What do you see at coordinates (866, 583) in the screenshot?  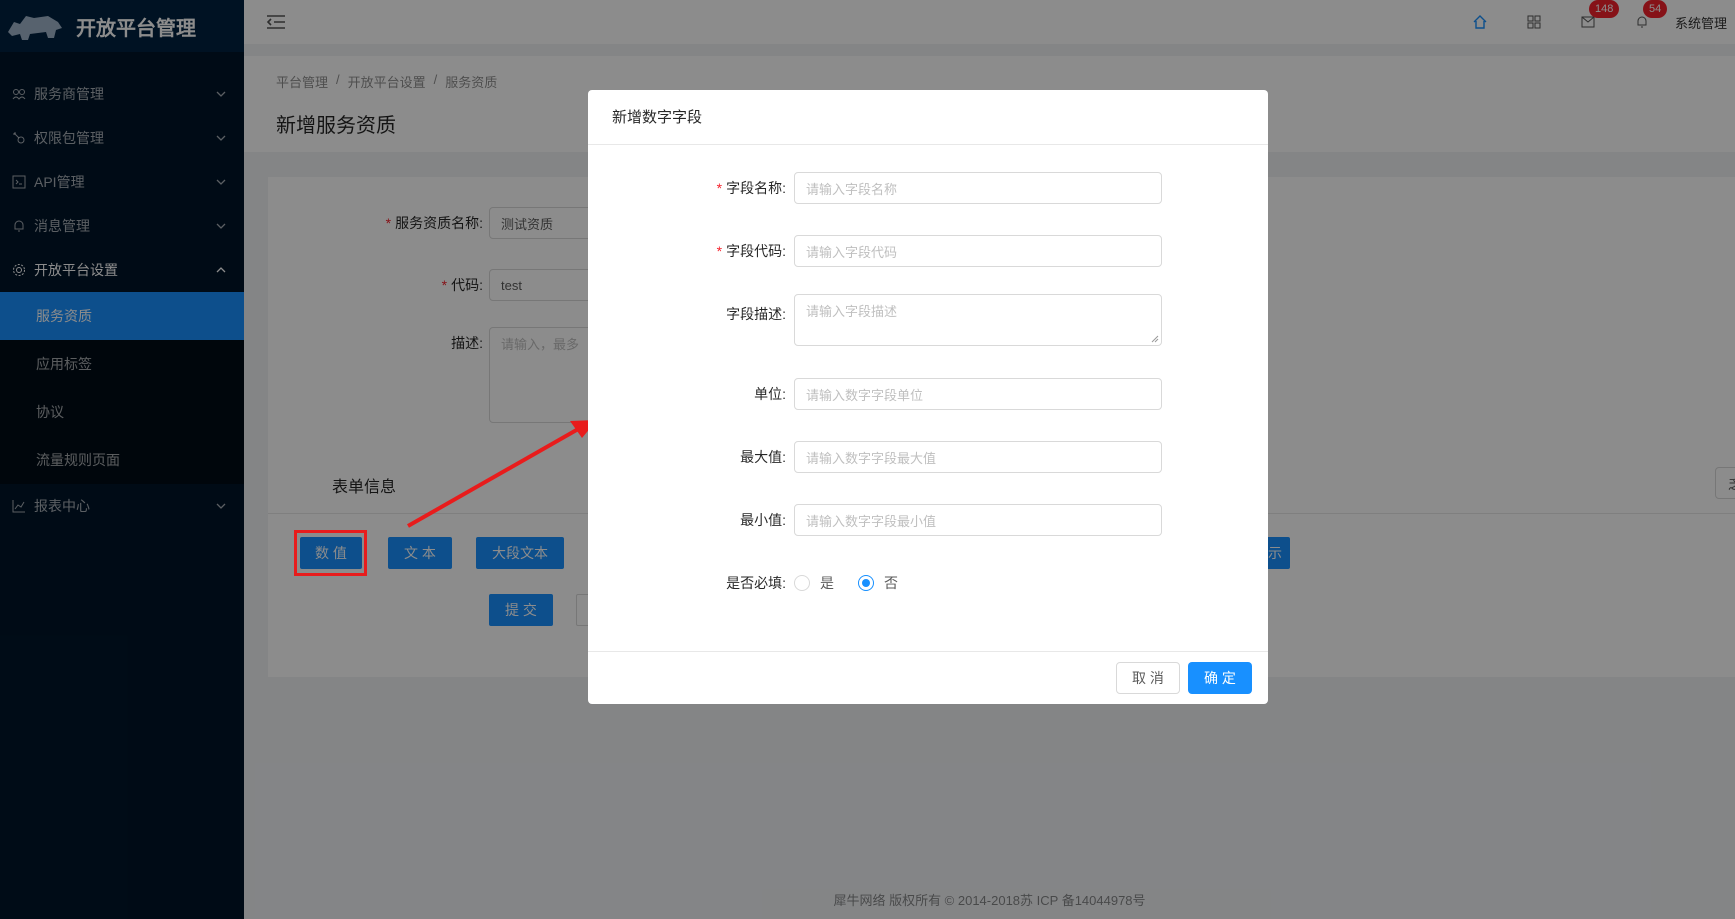 I see `radio-no` at bounding box center [866, 583].